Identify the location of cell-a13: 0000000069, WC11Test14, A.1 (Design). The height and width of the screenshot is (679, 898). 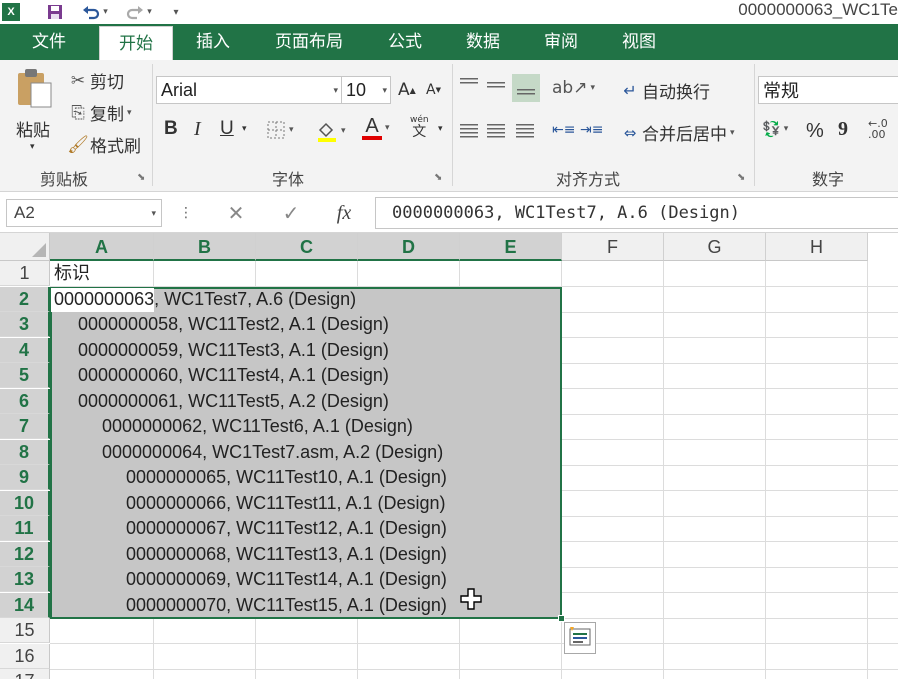
(286, 579).